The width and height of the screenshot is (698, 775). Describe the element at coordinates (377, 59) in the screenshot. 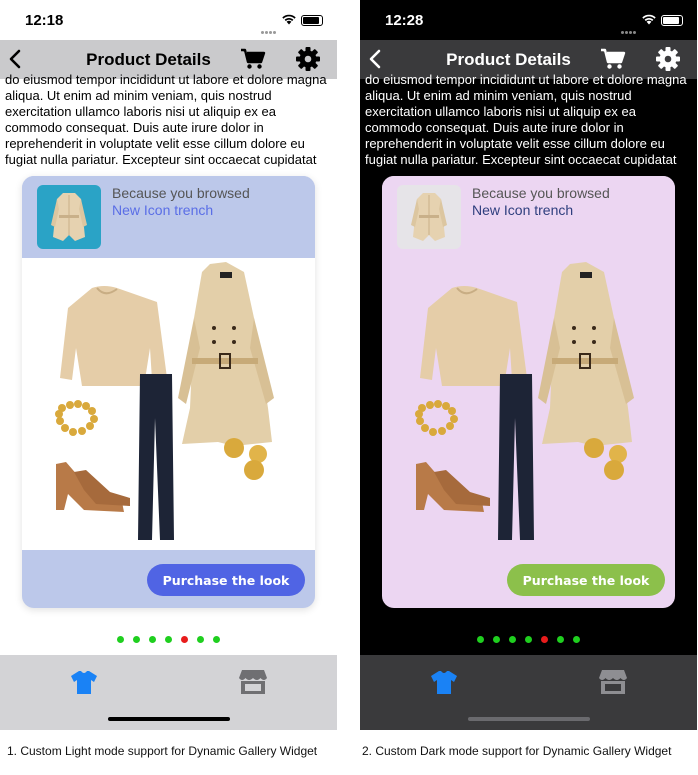

I see `chevron-left-icon` at that location.